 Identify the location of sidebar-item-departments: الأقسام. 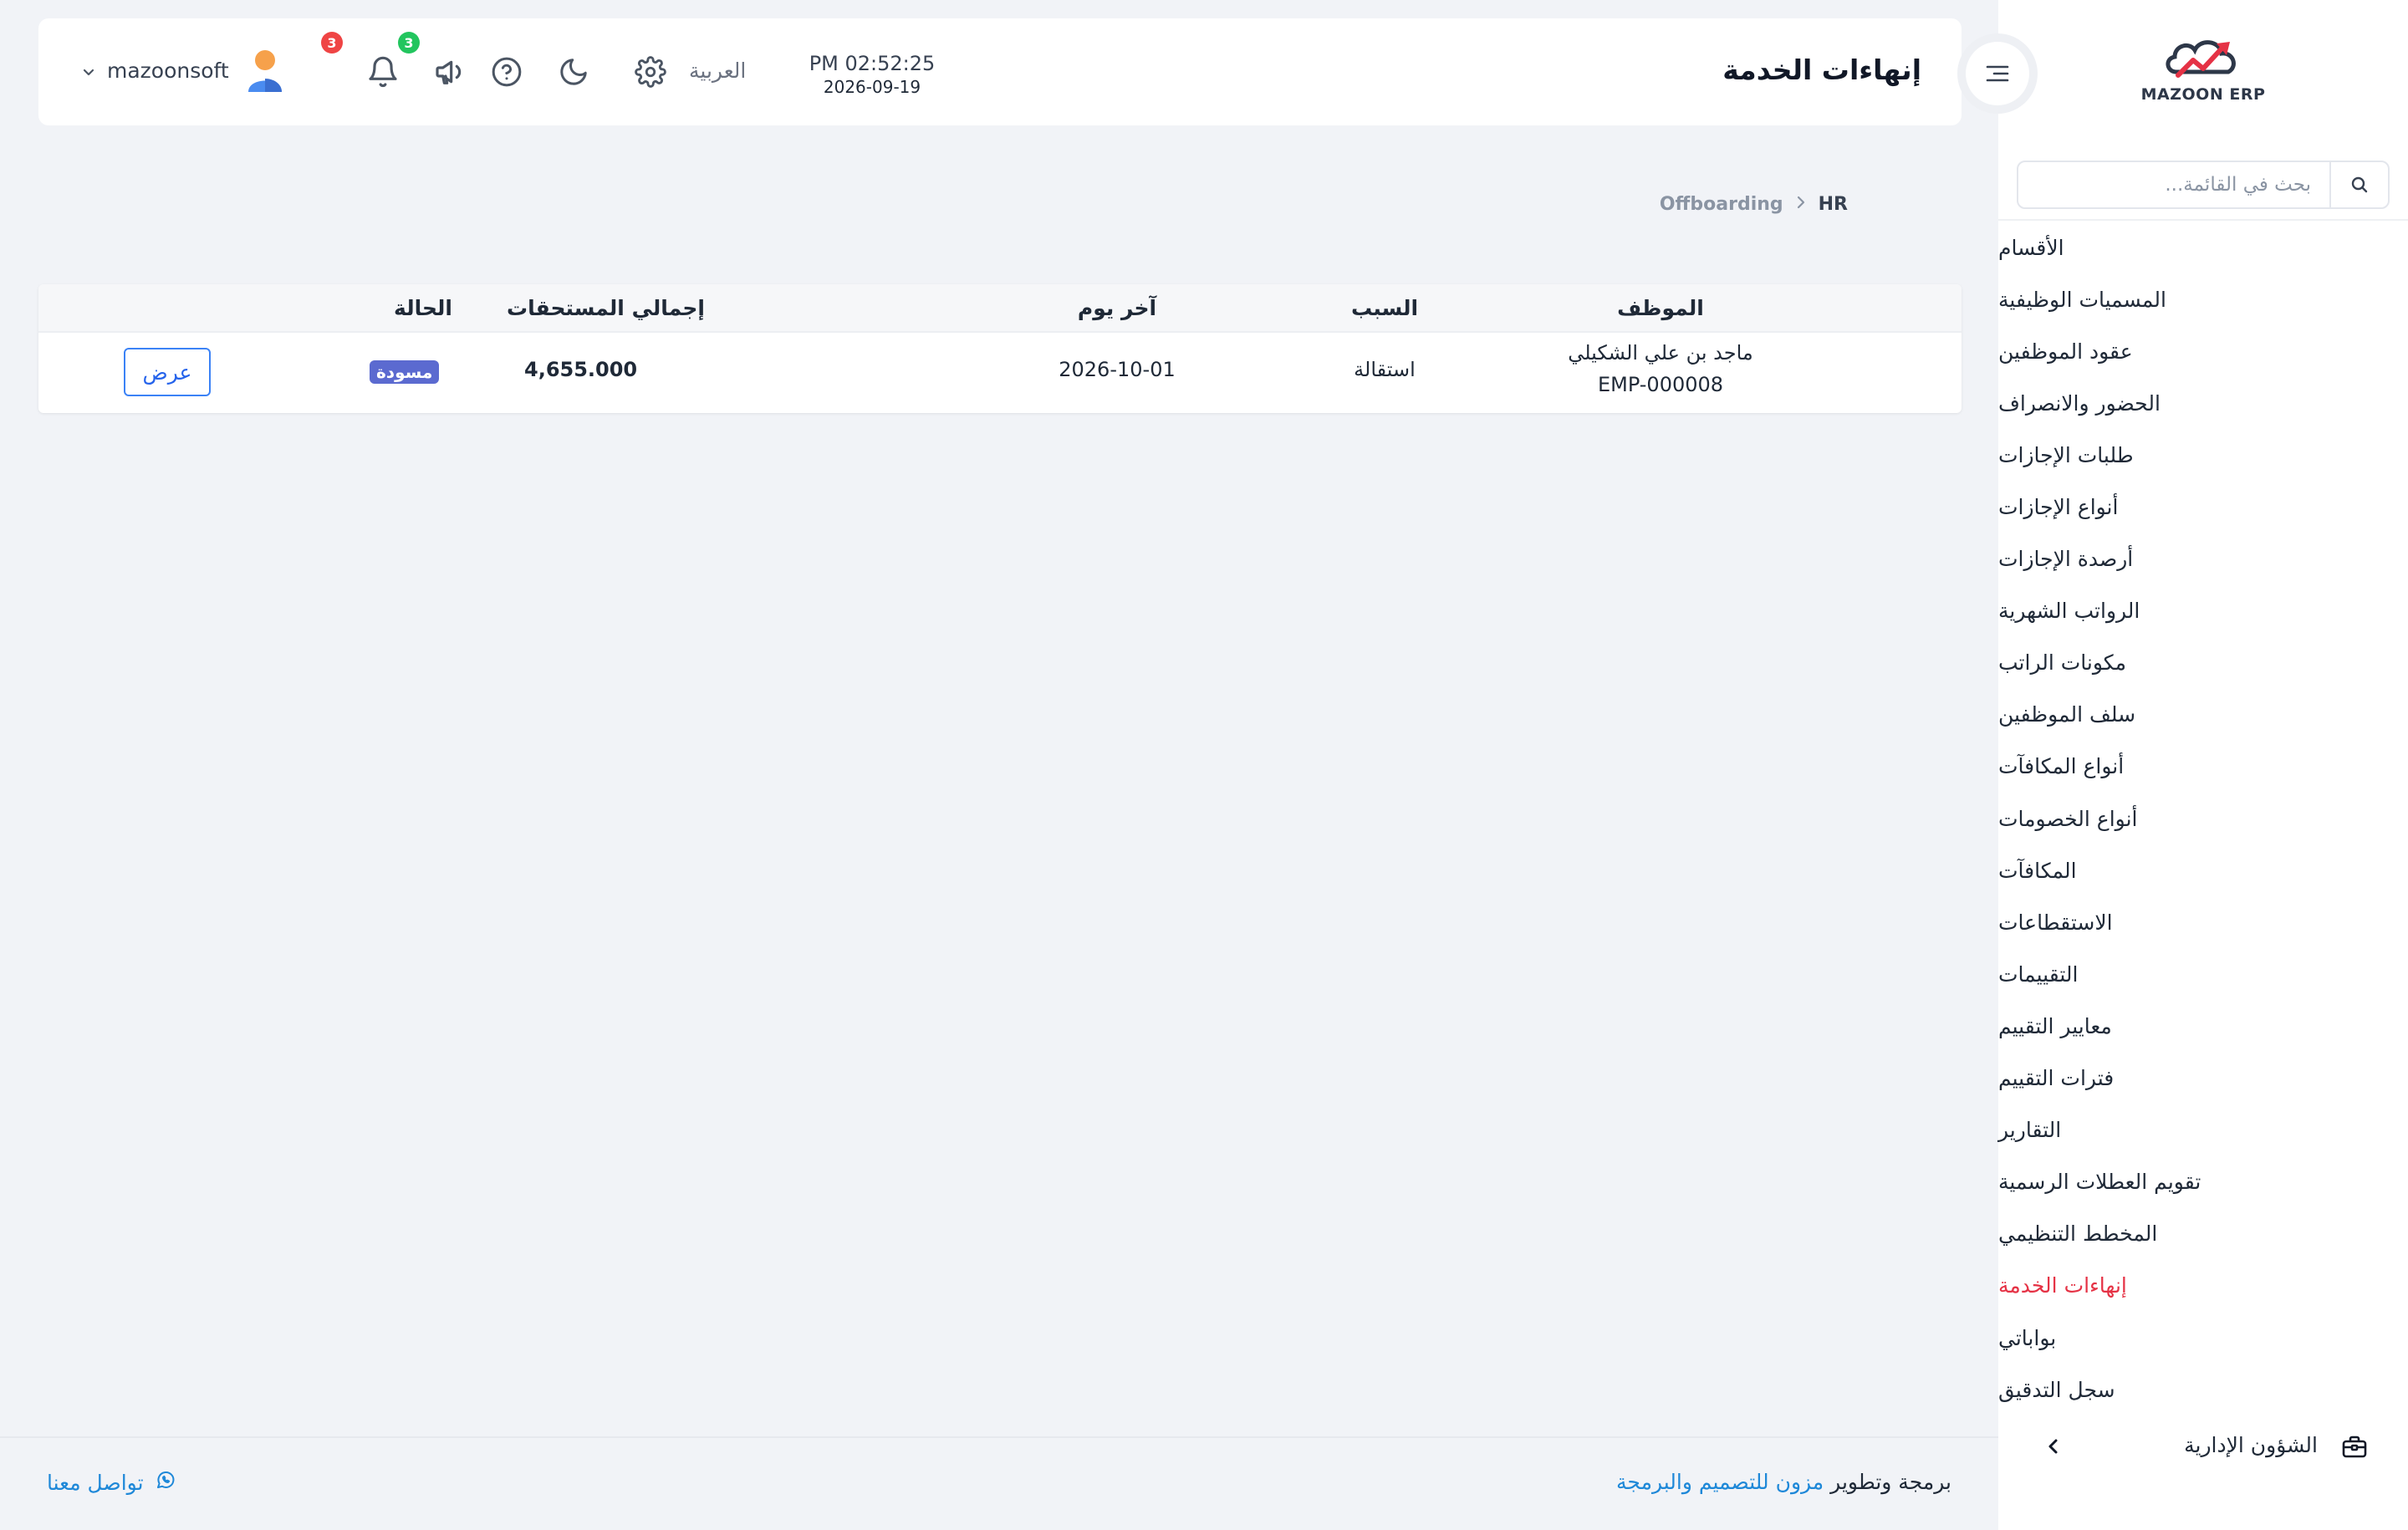
(2203, 247).